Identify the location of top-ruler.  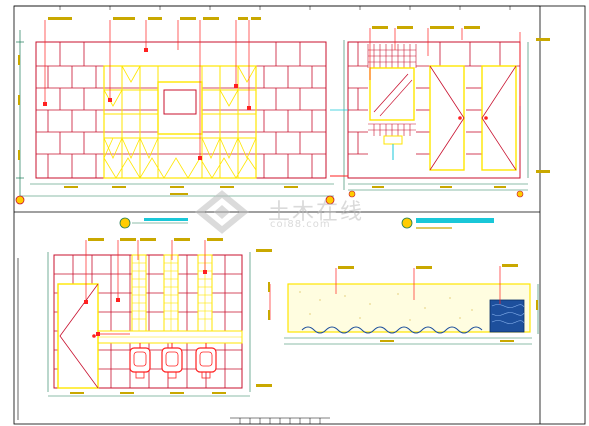
(277, 7).